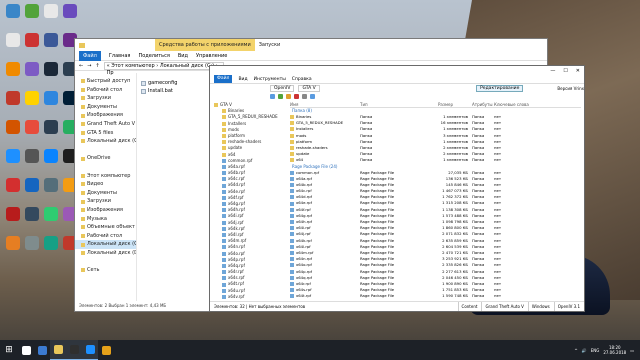 The width and height of the screenshot is (640, 360). Describe the element at coordinates (120, 56) in the screenshot. I see `ribbon-tab: Главная` at that location.